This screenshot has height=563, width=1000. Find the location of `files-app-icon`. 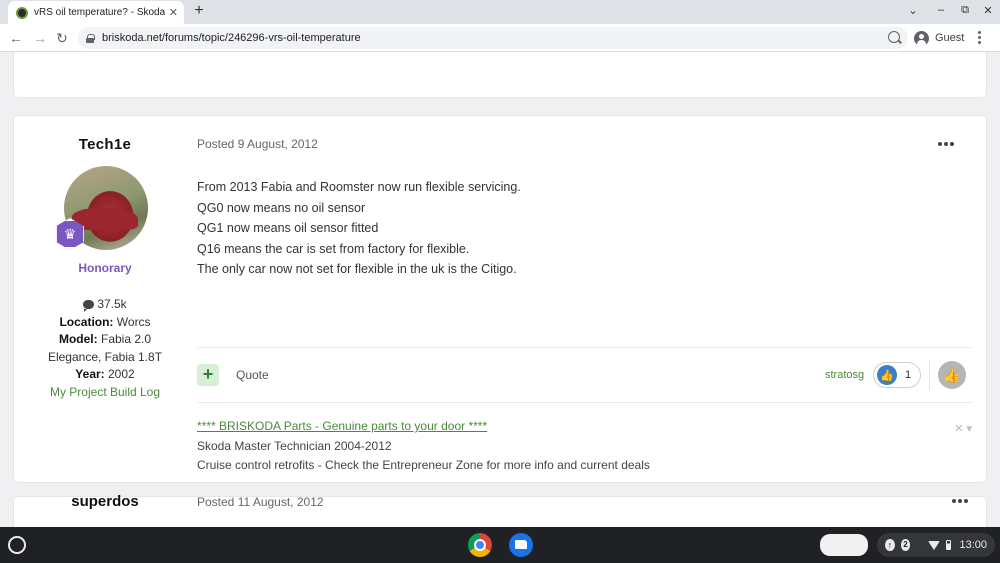

files-app-icon is located at coordinates (521, 545).